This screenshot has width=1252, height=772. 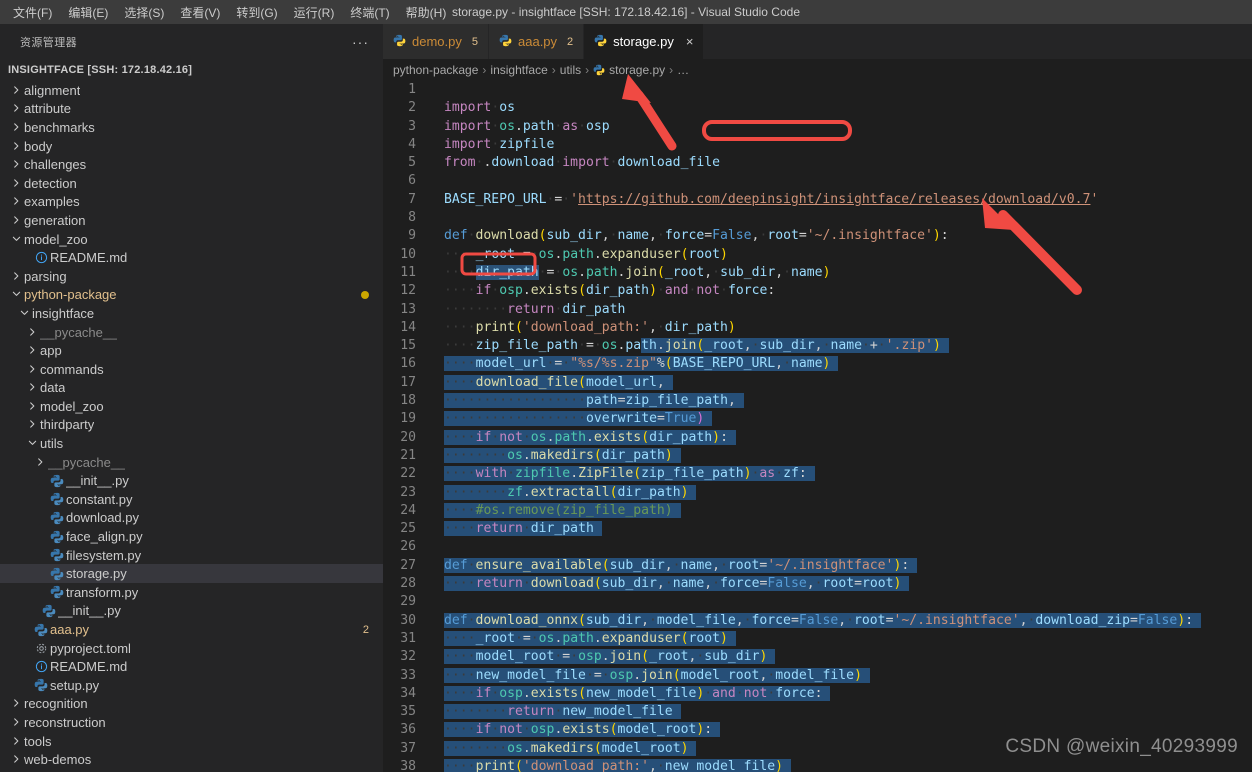 I want to click on tree-item-parsing: parsing, so click(x=191, y=276).